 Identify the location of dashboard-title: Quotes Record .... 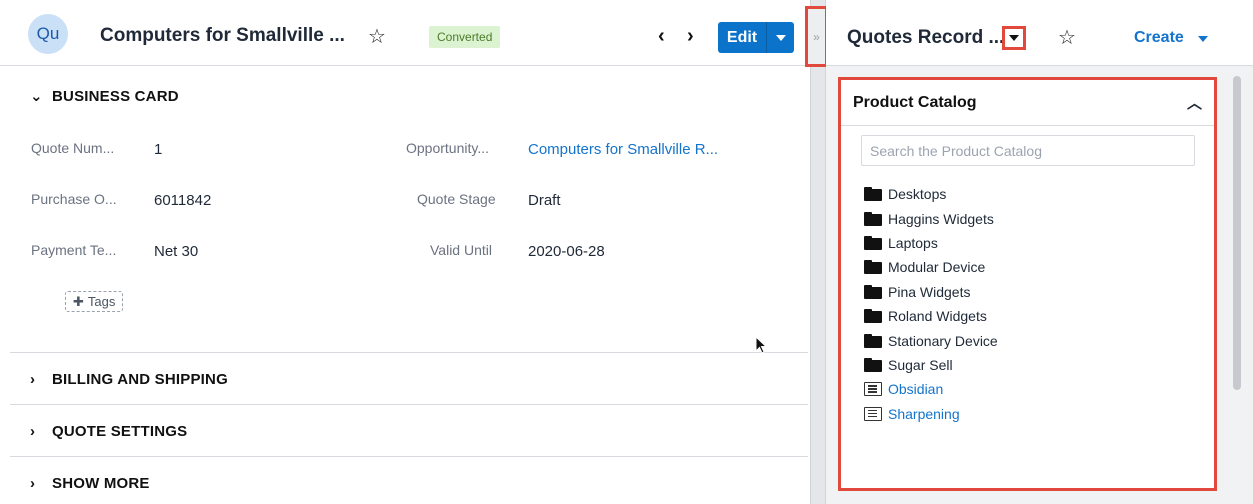
(926, 37).